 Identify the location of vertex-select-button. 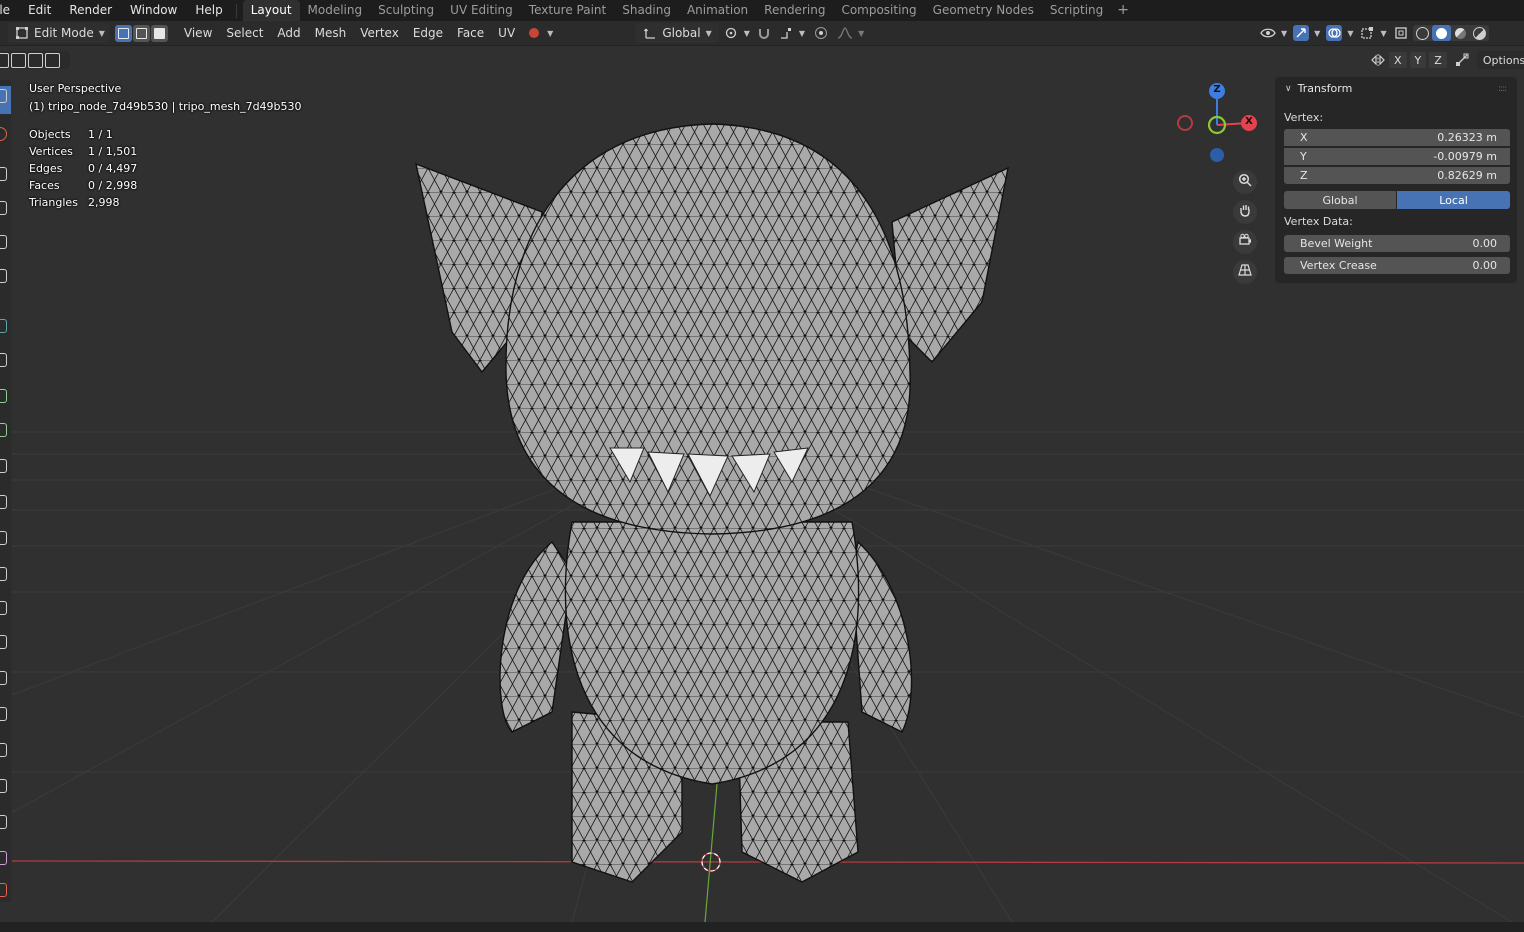
(123, 33).